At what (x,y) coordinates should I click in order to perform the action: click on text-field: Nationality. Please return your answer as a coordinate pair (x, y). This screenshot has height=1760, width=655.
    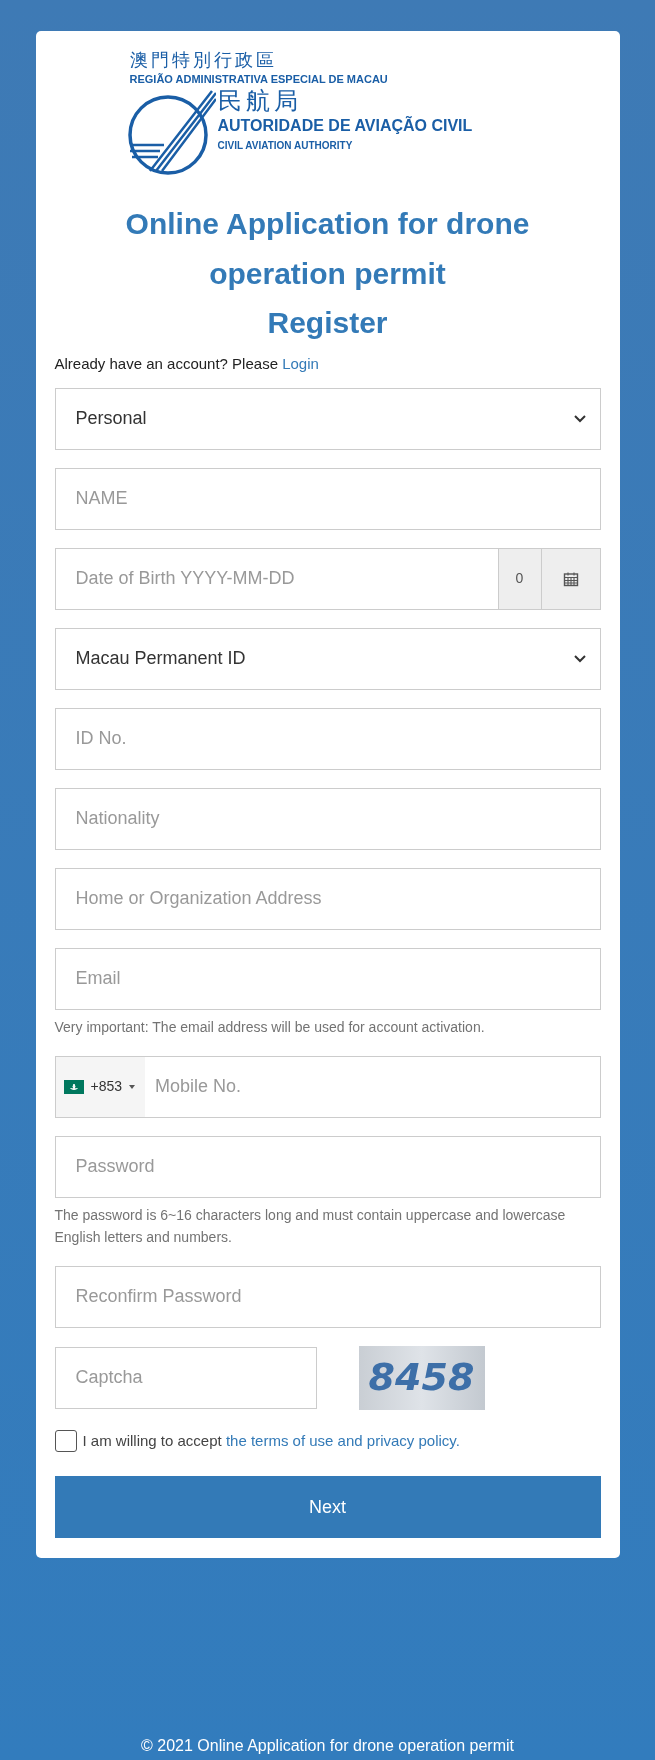
    Looking at the image, I should click on (327, 818).